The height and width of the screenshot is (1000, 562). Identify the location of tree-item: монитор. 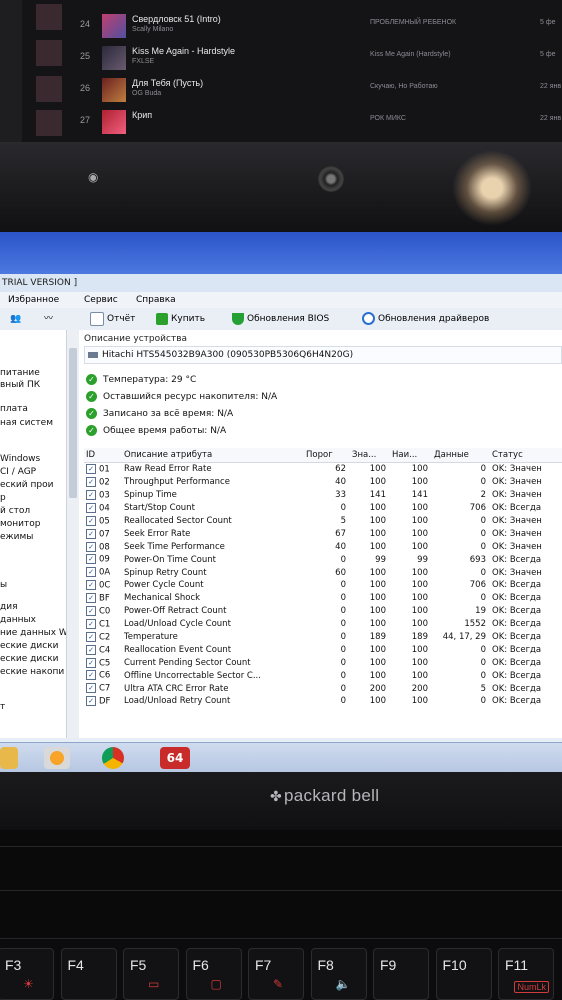
(20, 524).